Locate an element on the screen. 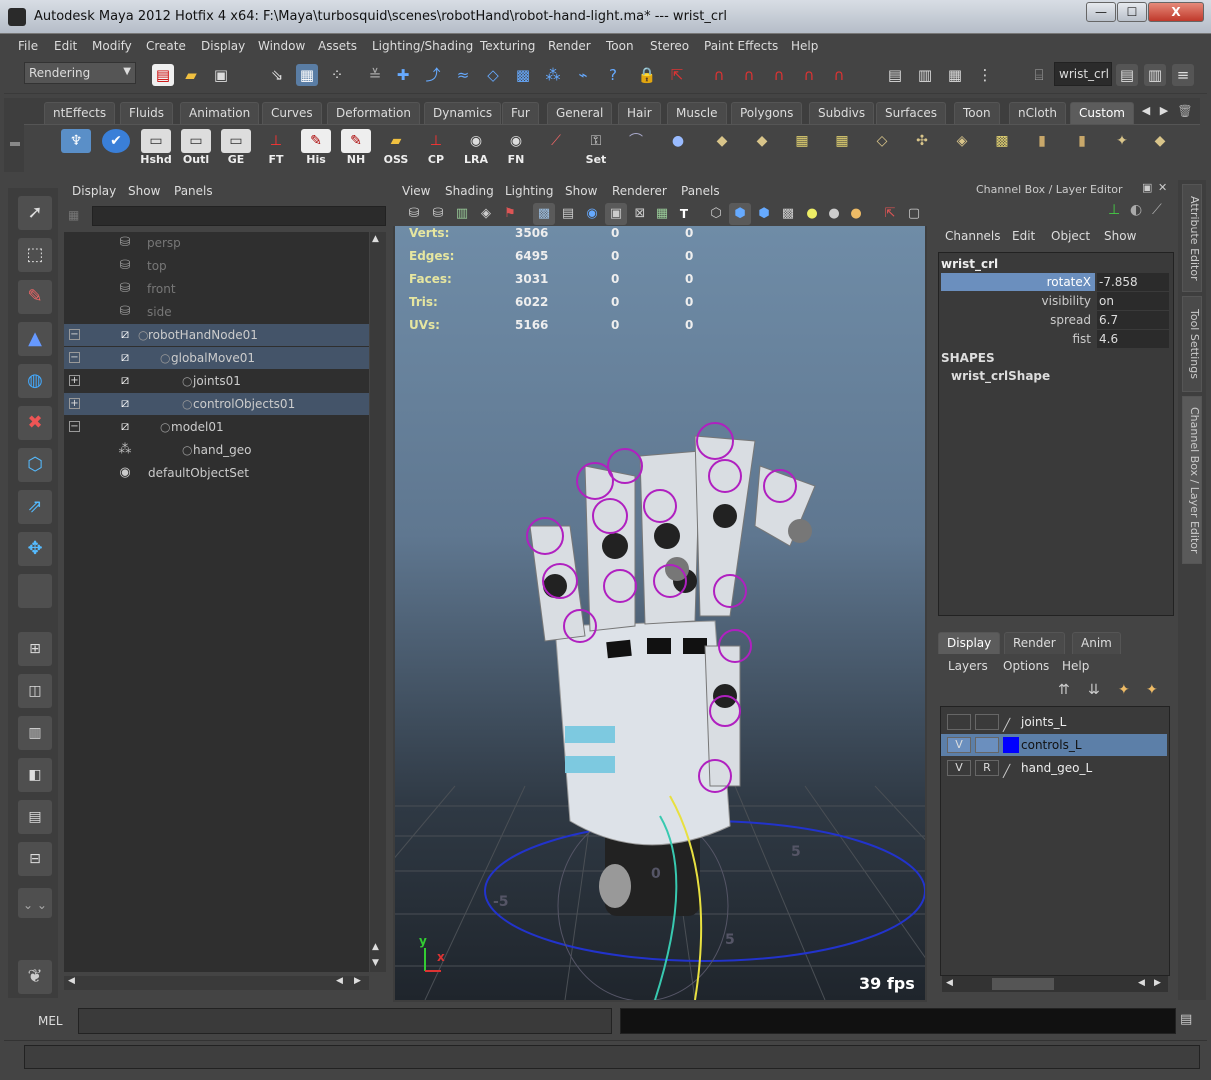 The height and width of the screenshot is (1080, 1211). layer-row-controls-l: V controls_L is located at coordinates (1054, 745).